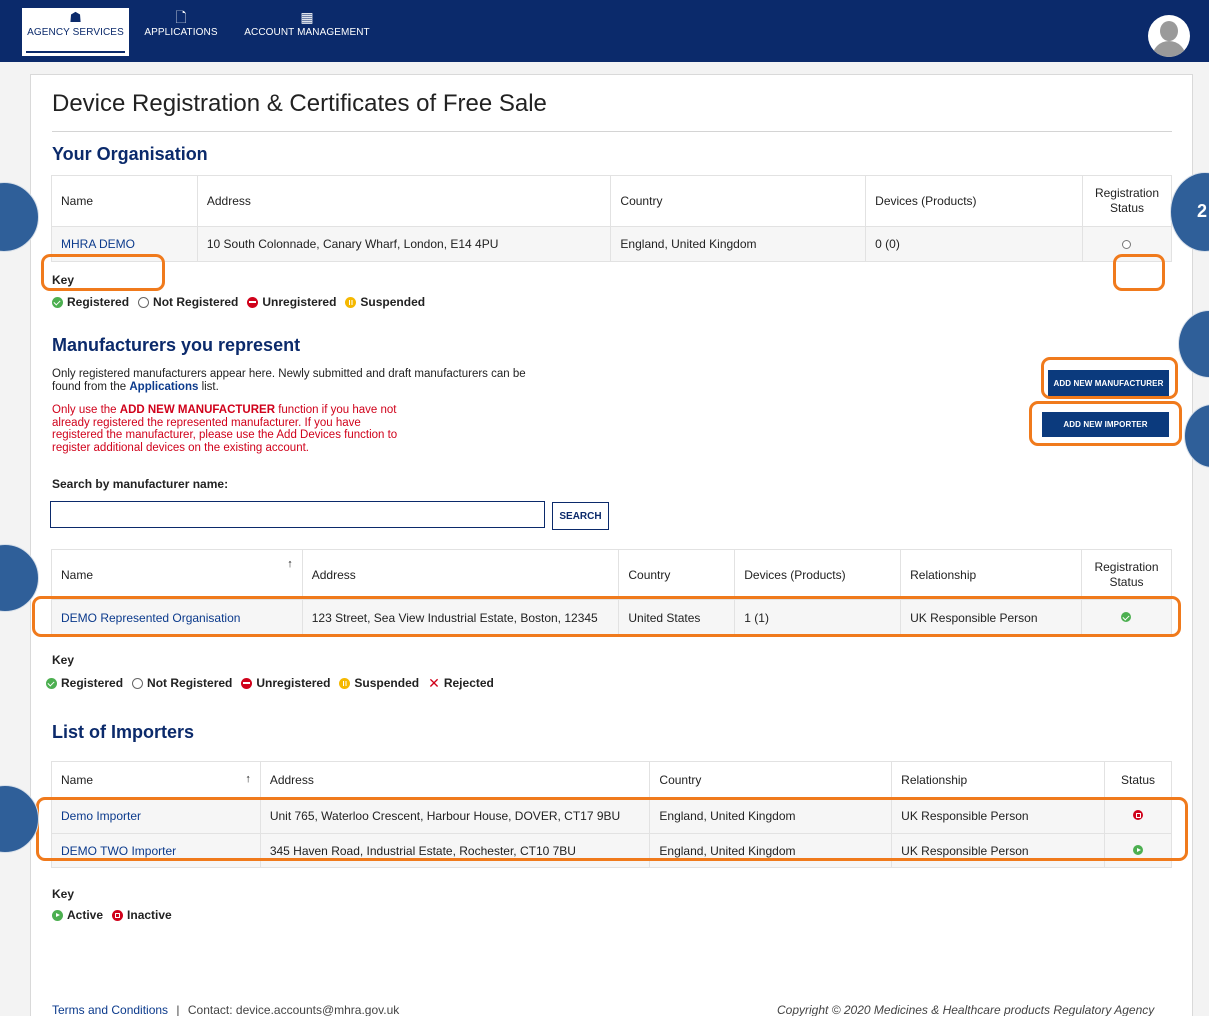  What do you see at coordinates (468, 683) in the screenshot?
I see `key-label: Rejected` at bounding box center [468, 683].